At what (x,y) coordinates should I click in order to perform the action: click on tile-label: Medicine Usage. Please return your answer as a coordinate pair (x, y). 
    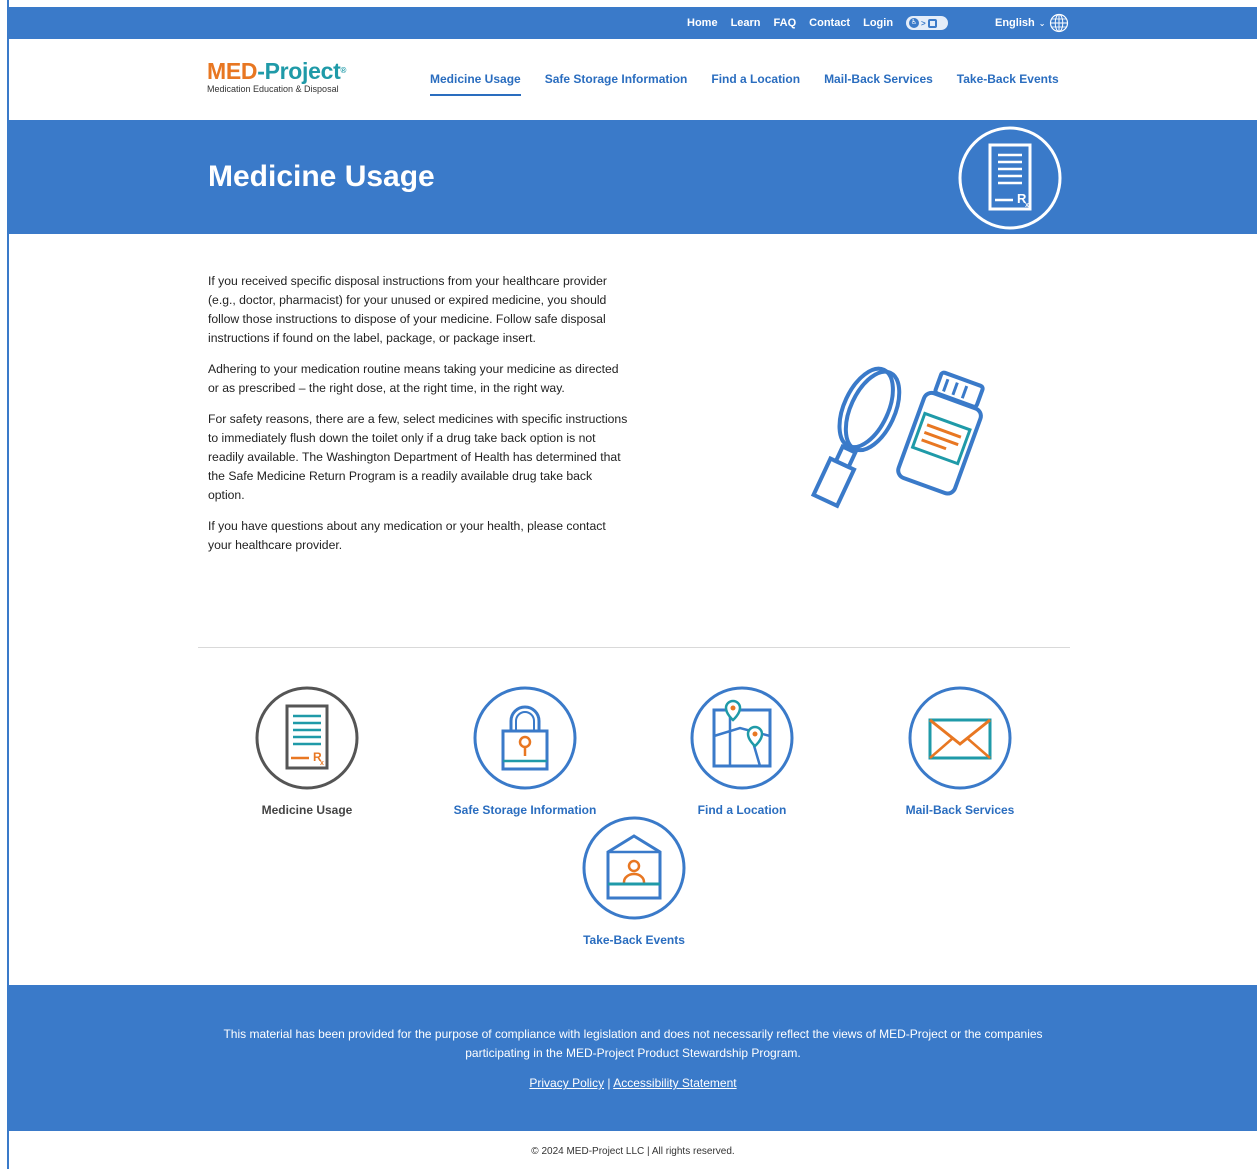
    Looking at the image, I should click on (307, 810).